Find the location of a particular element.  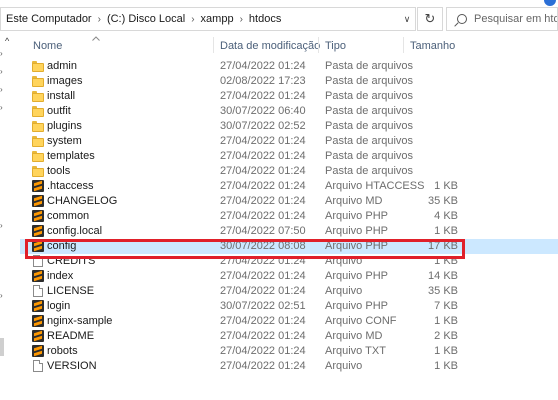

refresh-button: ↻ is located at coordinates (430, 19).